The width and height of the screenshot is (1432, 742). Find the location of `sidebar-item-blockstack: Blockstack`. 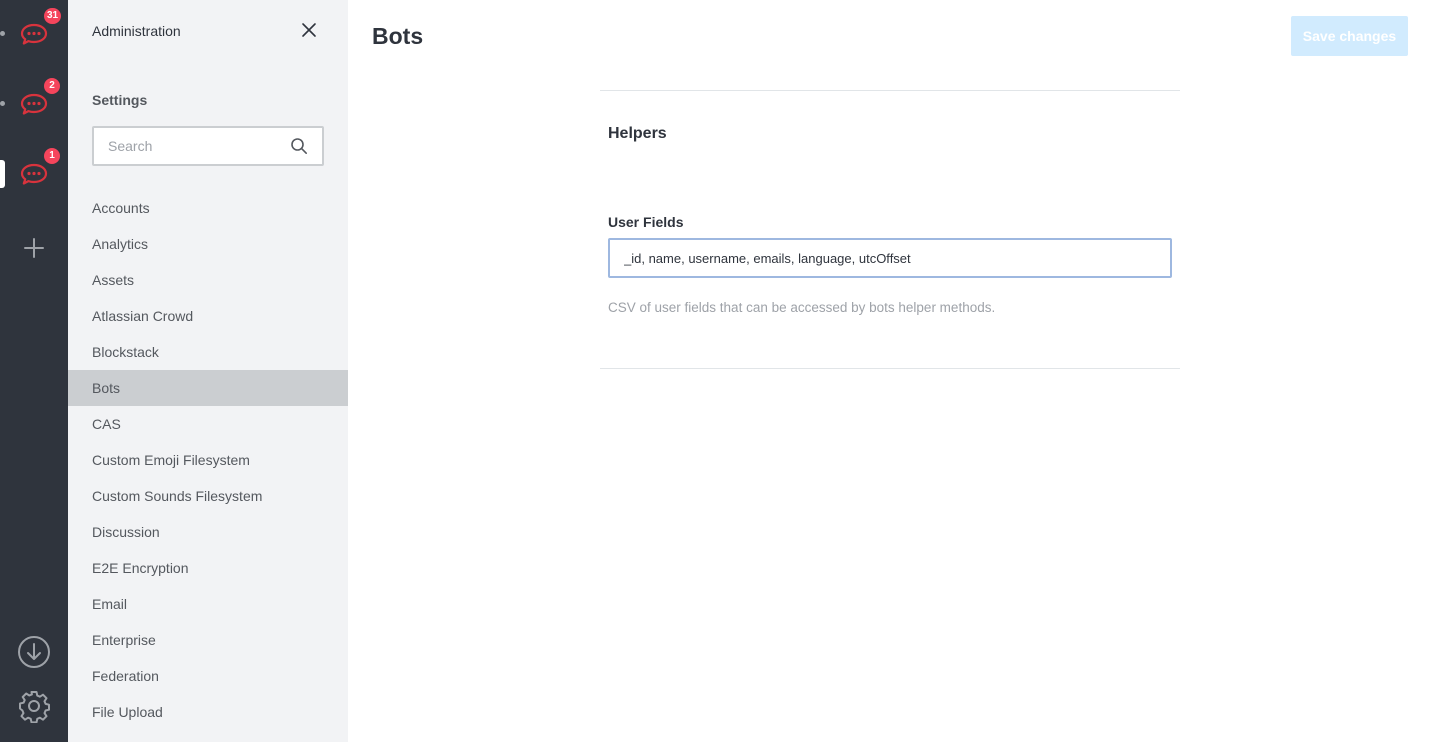

sidebar-item-blockstack: Blockstack is located at coordinates (208, 352).